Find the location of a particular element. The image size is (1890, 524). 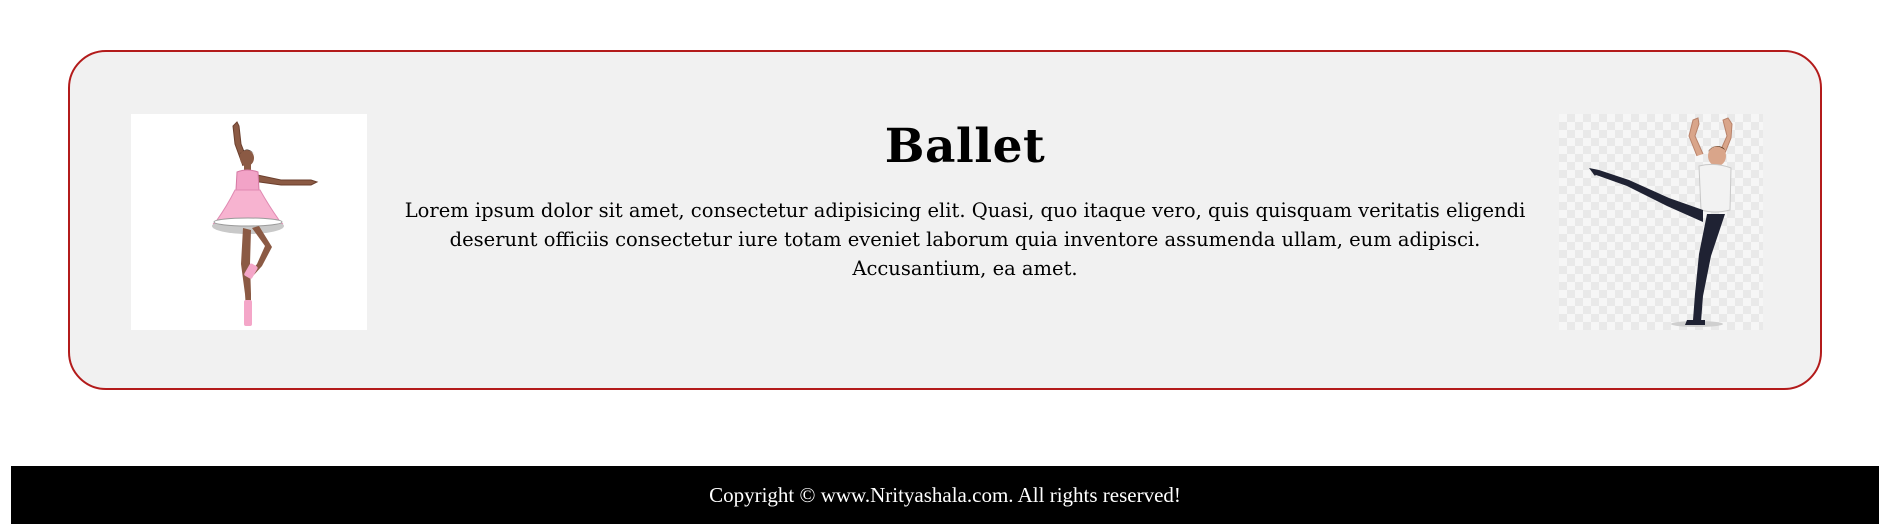

ballerina-image is located at coordinates (249, 222).